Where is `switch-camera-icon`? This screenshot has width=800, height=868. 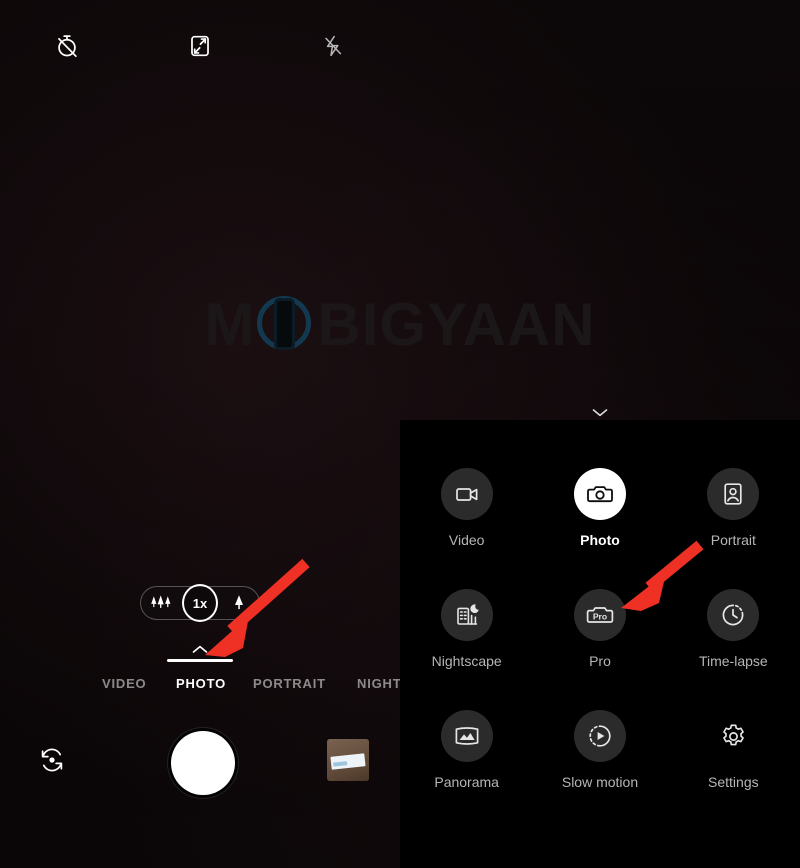
switch-camera-icon is located at coordinates (52, 760).